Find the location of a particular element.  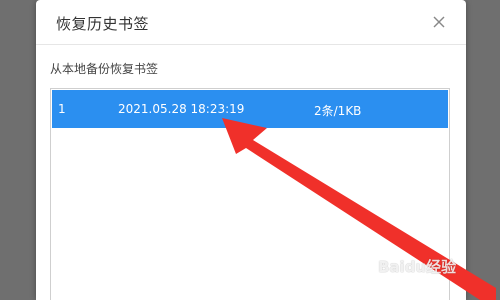

backdrop-right is located at coordinates (483, 150).